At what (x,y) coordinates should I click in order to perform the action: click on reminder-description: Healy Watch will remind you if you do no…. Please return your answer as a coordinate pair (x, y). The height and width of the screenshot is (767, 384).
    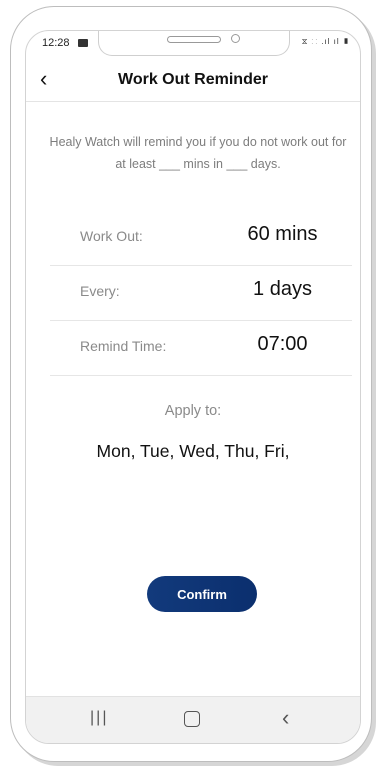
    Looking at the image, I should click on (198, 153).